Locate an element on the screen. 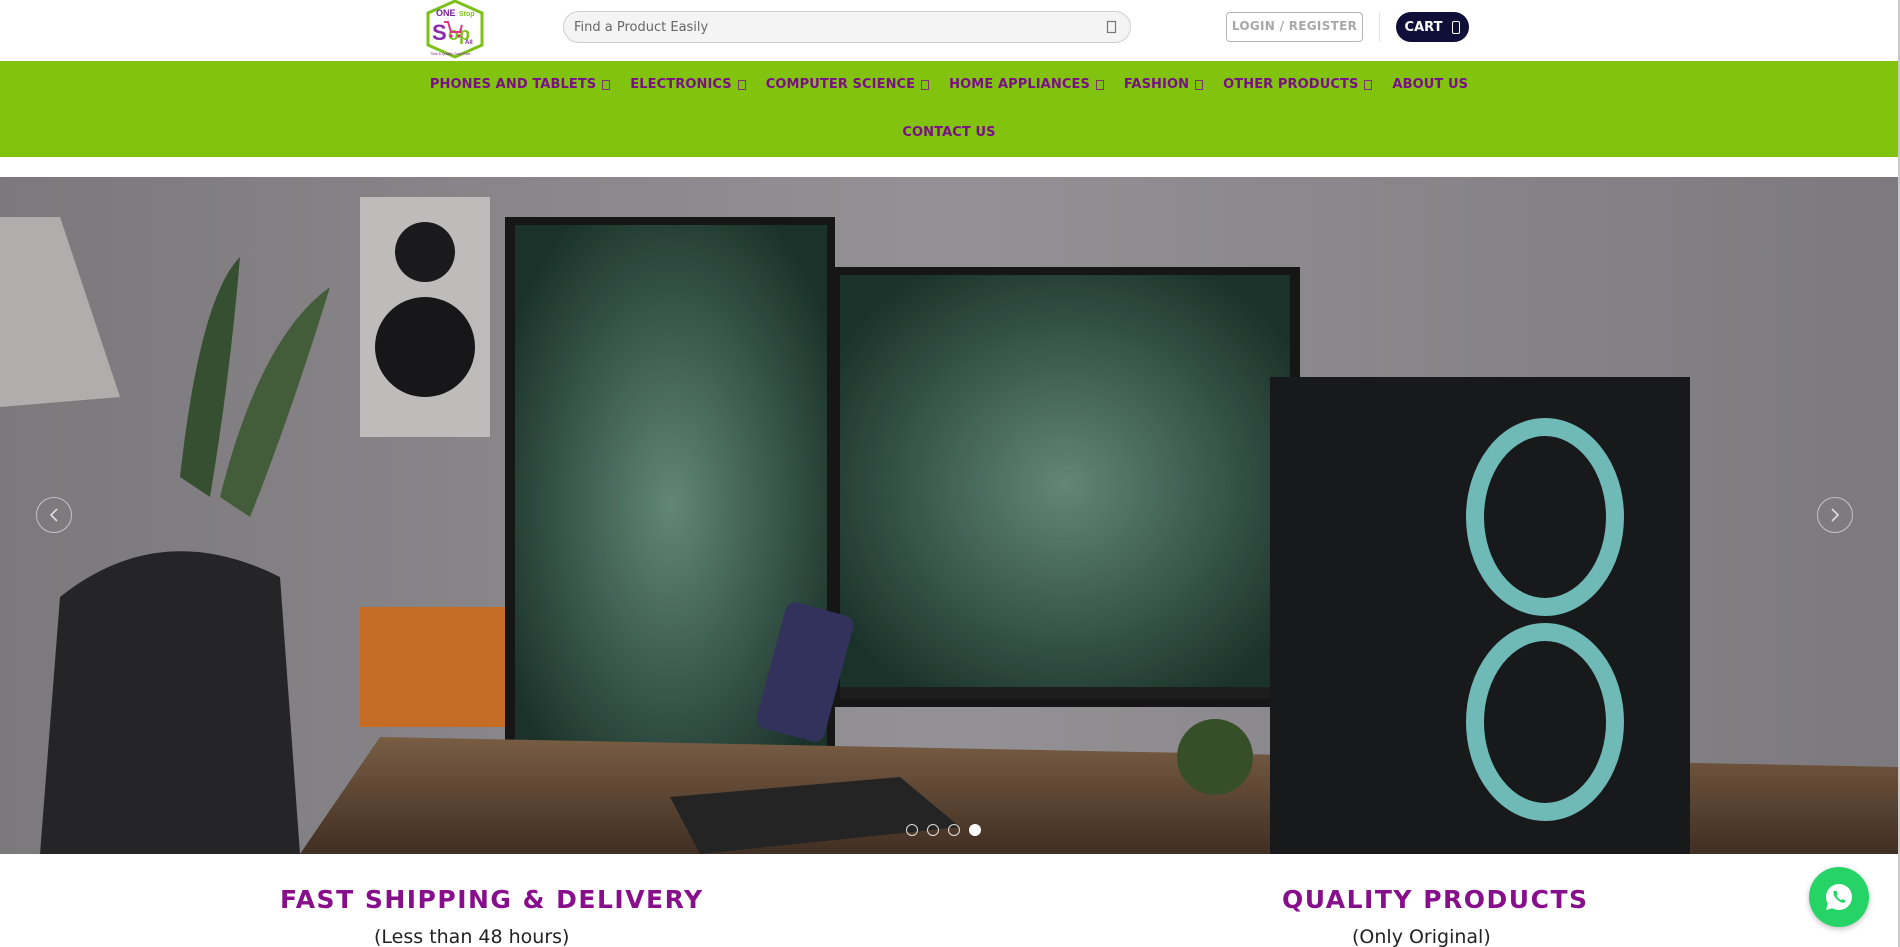 This screenshot has height=947, width=1900. cart-label: CART is located at coordinates (1423, 27).